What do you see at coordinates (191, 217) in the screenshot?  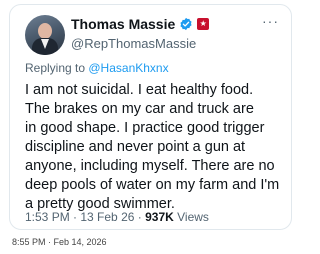 I see `views-label: Views` at bounding box center [191, 217].